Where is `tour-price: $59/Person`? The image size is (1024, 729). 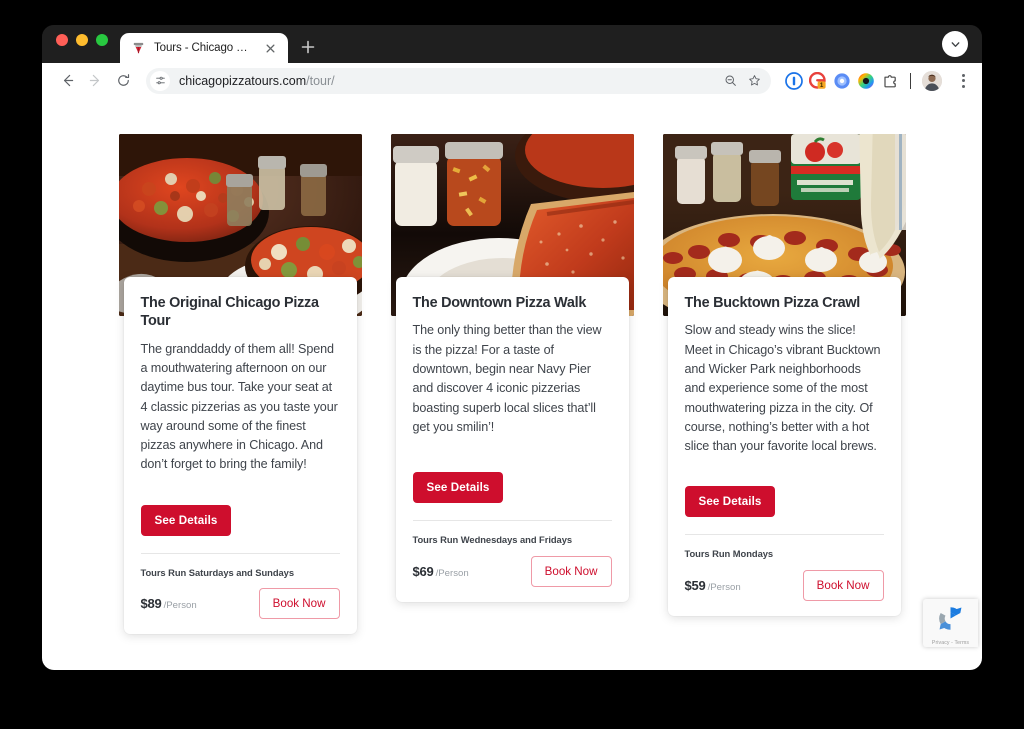
tour-price: $59/Person is located at coordinates (713, 585).